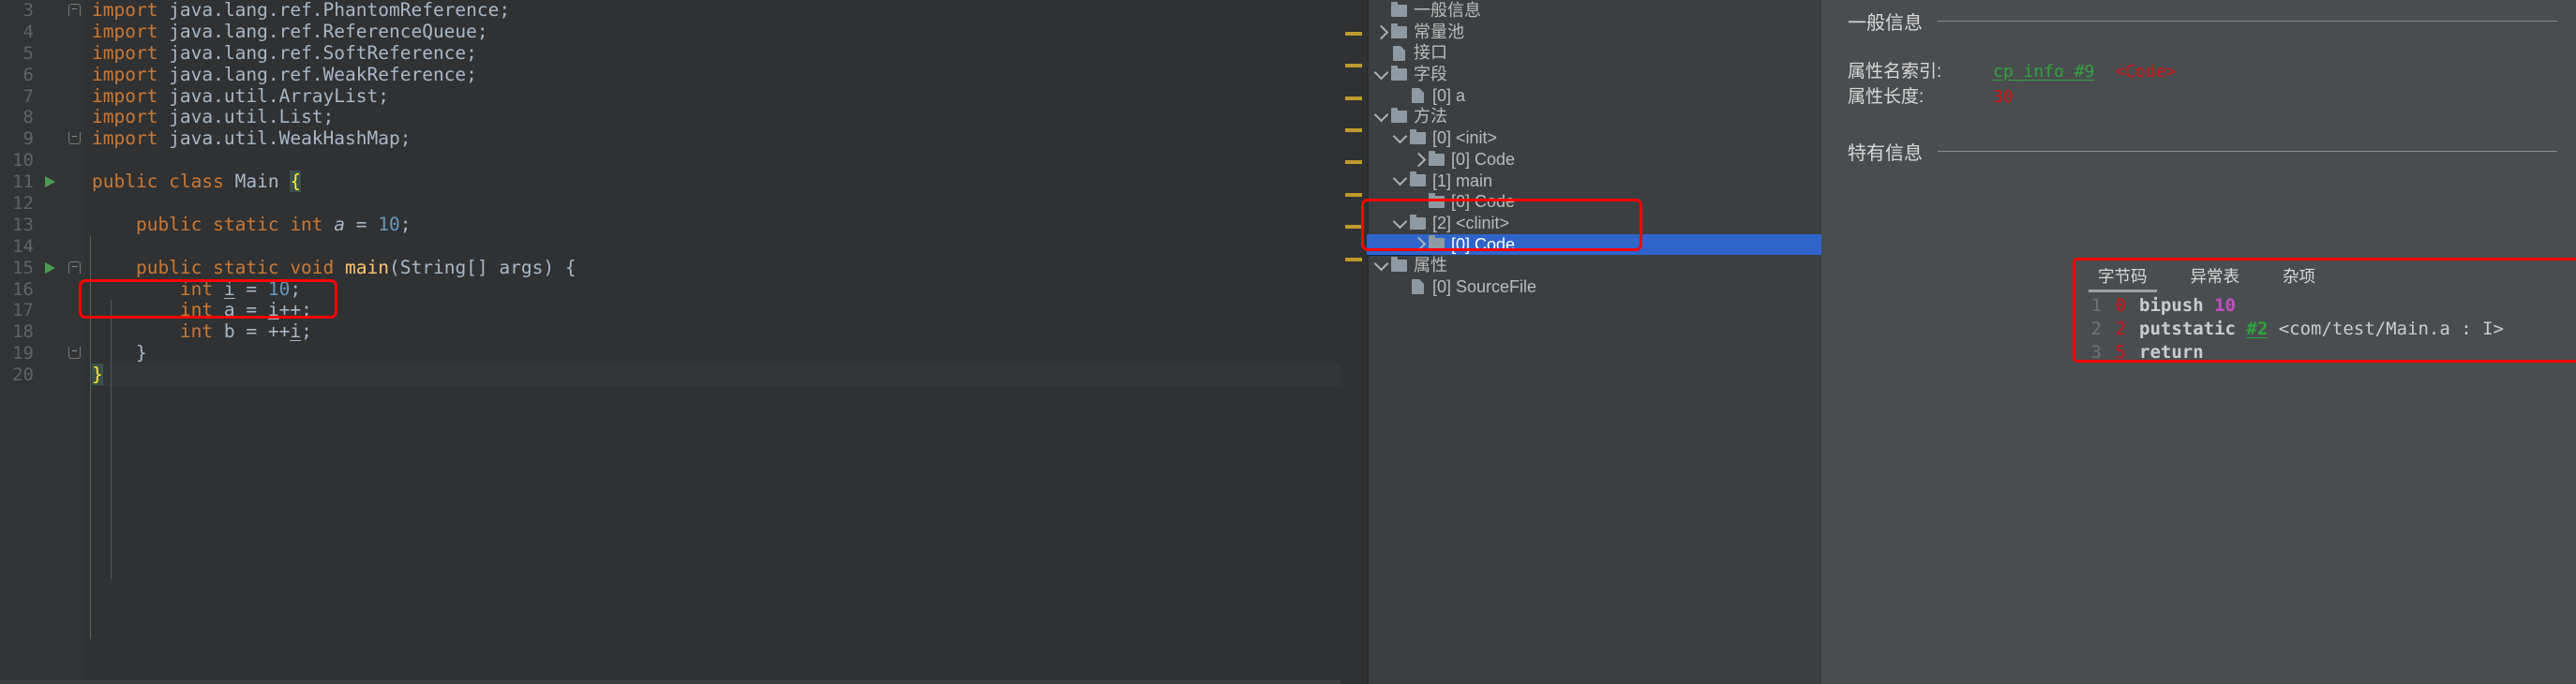  What do you see at coordinates (2171, 305) in the screenshot?
I see `bytecode-opcode: bipush` at bounding box center [2171, 305].